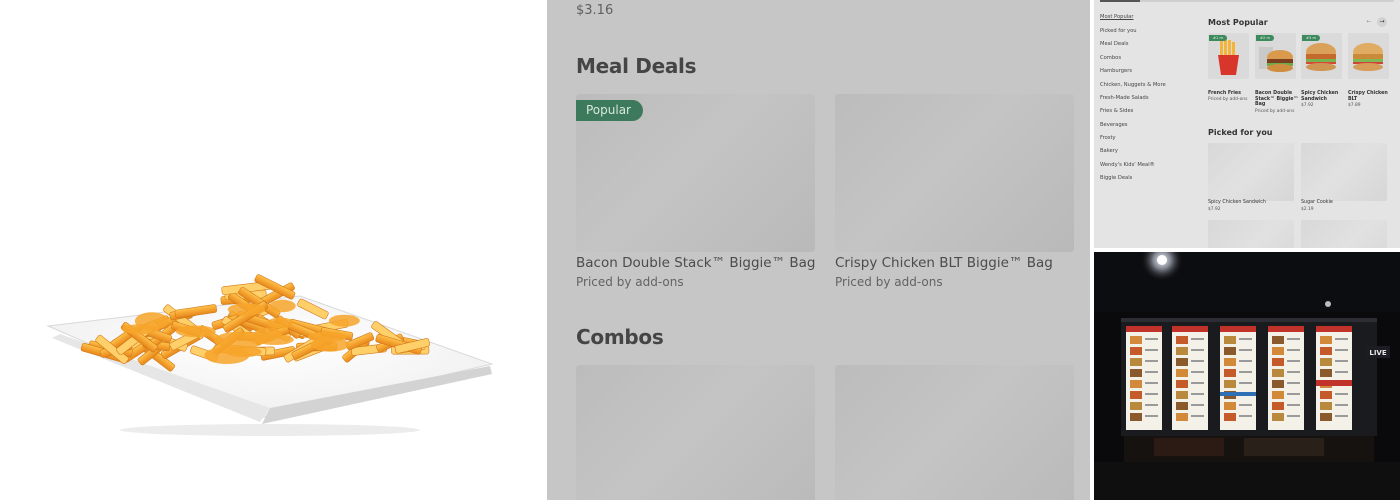  Describe the element at coordinates (1238, 22) in the screenshot. I see `most-popular-heading: Most Popular` at that location.